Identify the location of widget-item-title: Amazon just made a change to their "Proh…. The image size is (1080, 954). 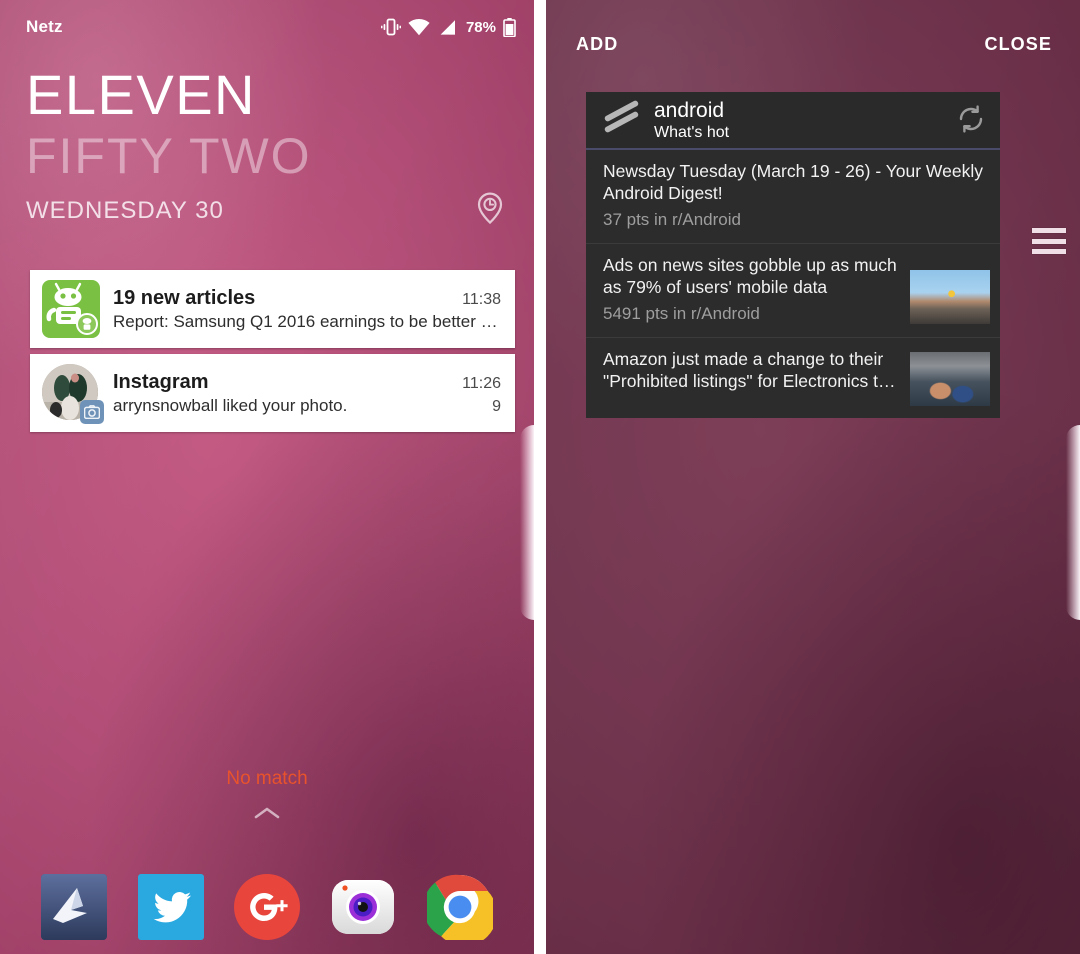
(749, 370).